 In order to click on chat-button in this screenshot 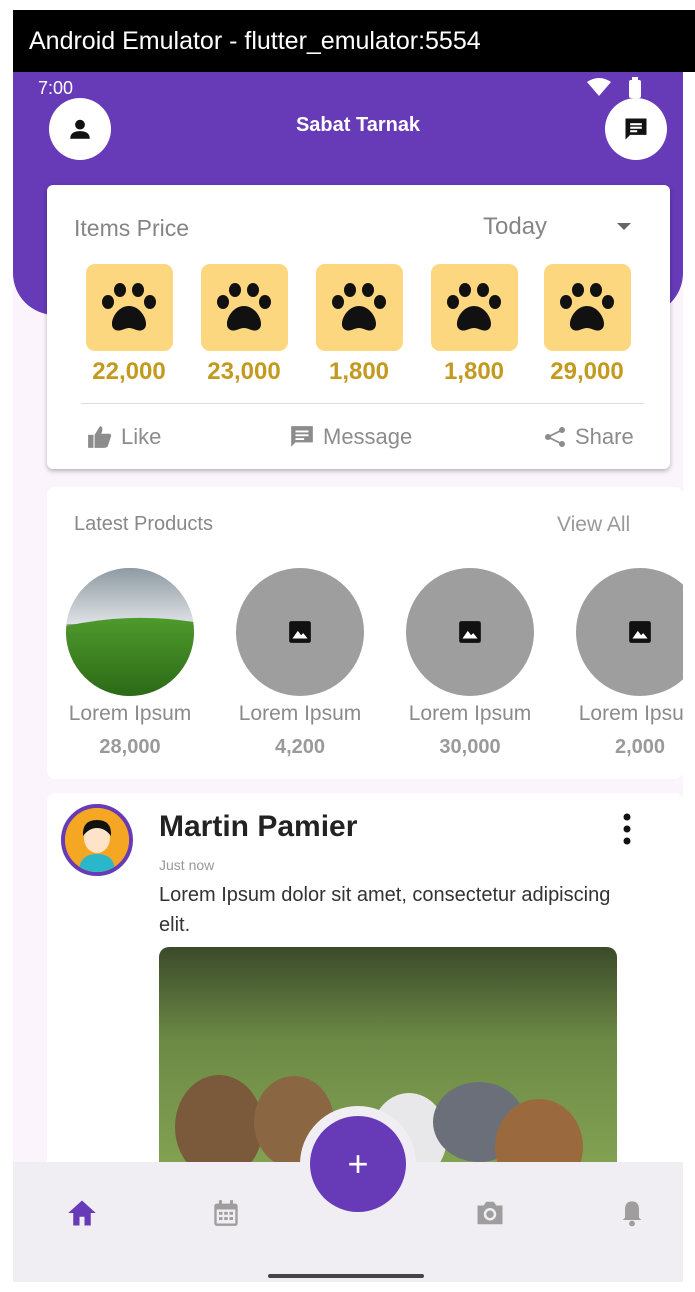, I will do `click(636, 129)`.